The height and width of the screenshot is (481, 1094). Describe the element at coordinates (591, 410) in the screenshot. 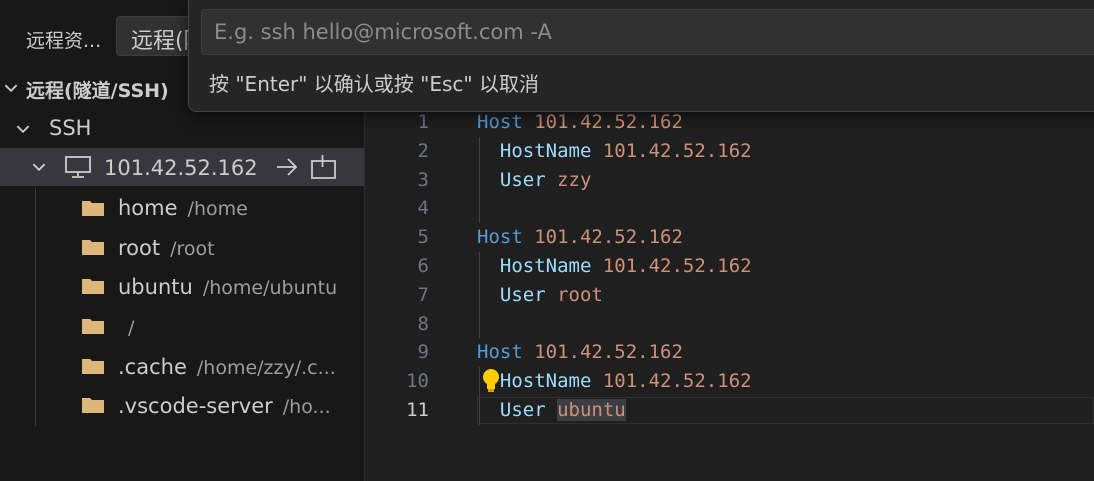

I see `config-value: ubuntu` at that location.